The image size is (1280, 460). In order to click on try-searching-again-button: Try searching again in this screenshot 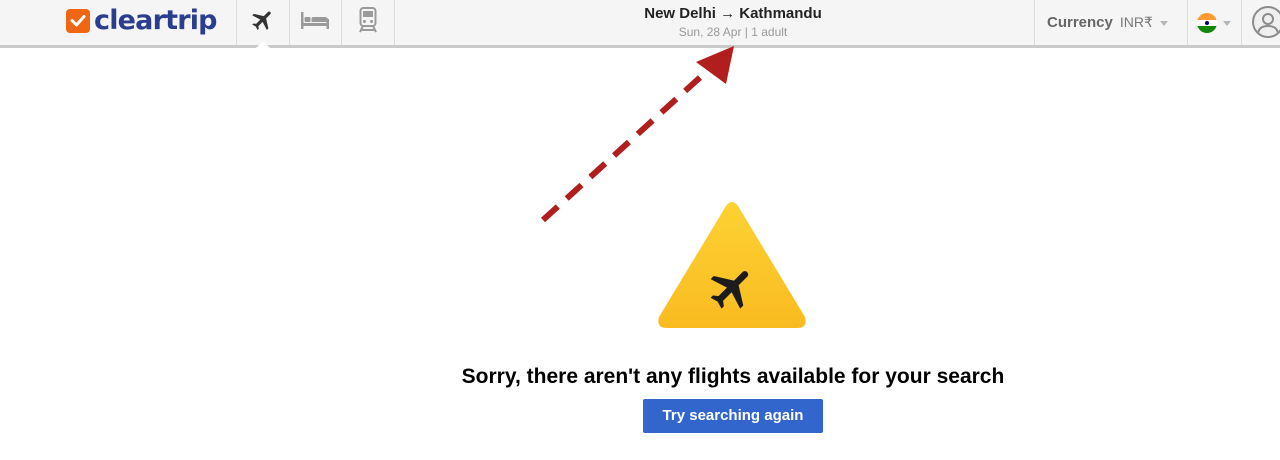, I will do `click(733, 416)`.